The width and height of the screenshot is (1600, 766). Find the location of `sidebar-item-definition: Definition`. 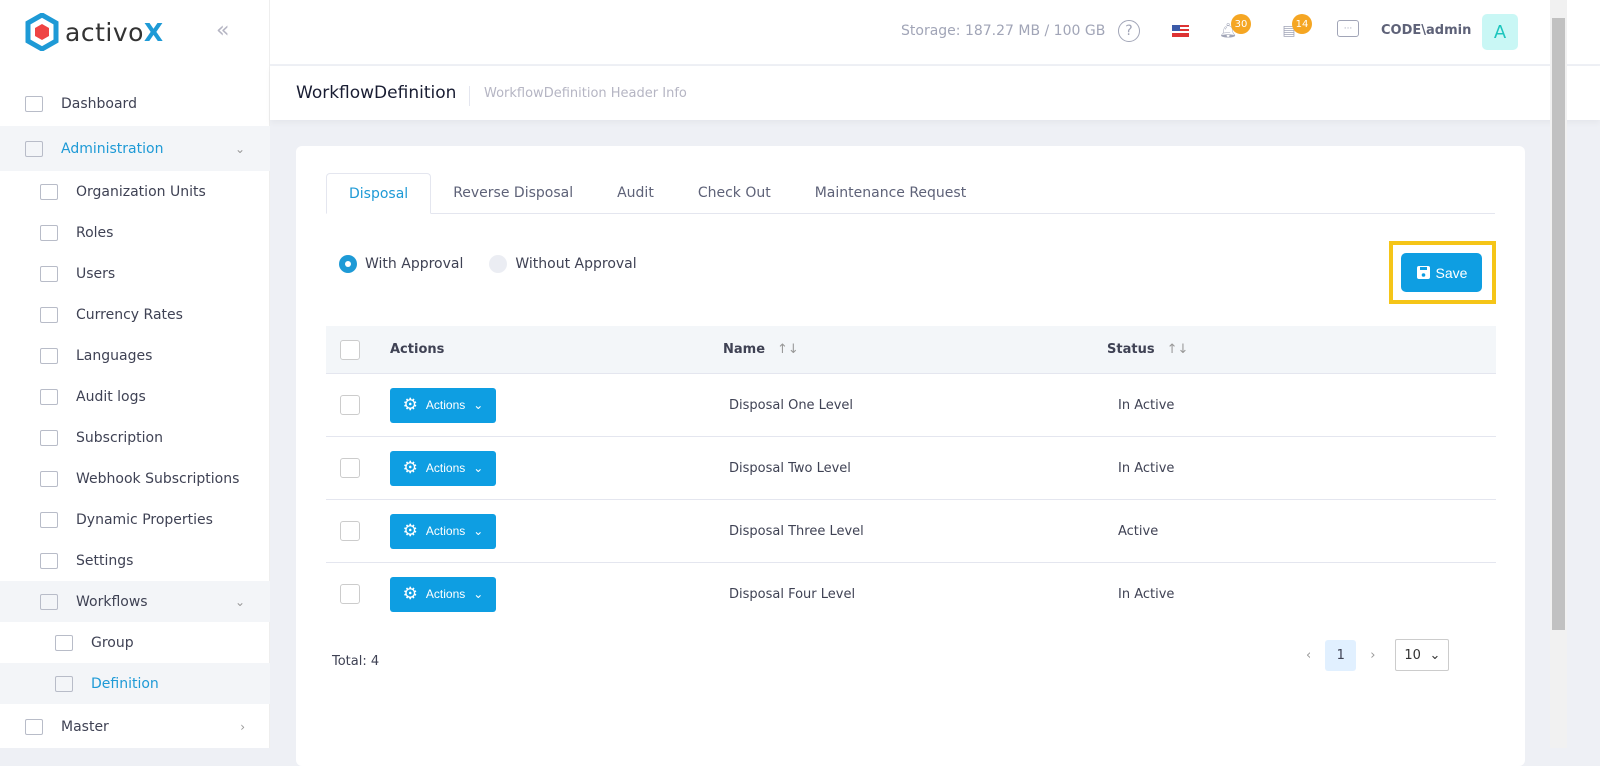

sidebar-item-definition: Definition is located at coordinates (135, 683).